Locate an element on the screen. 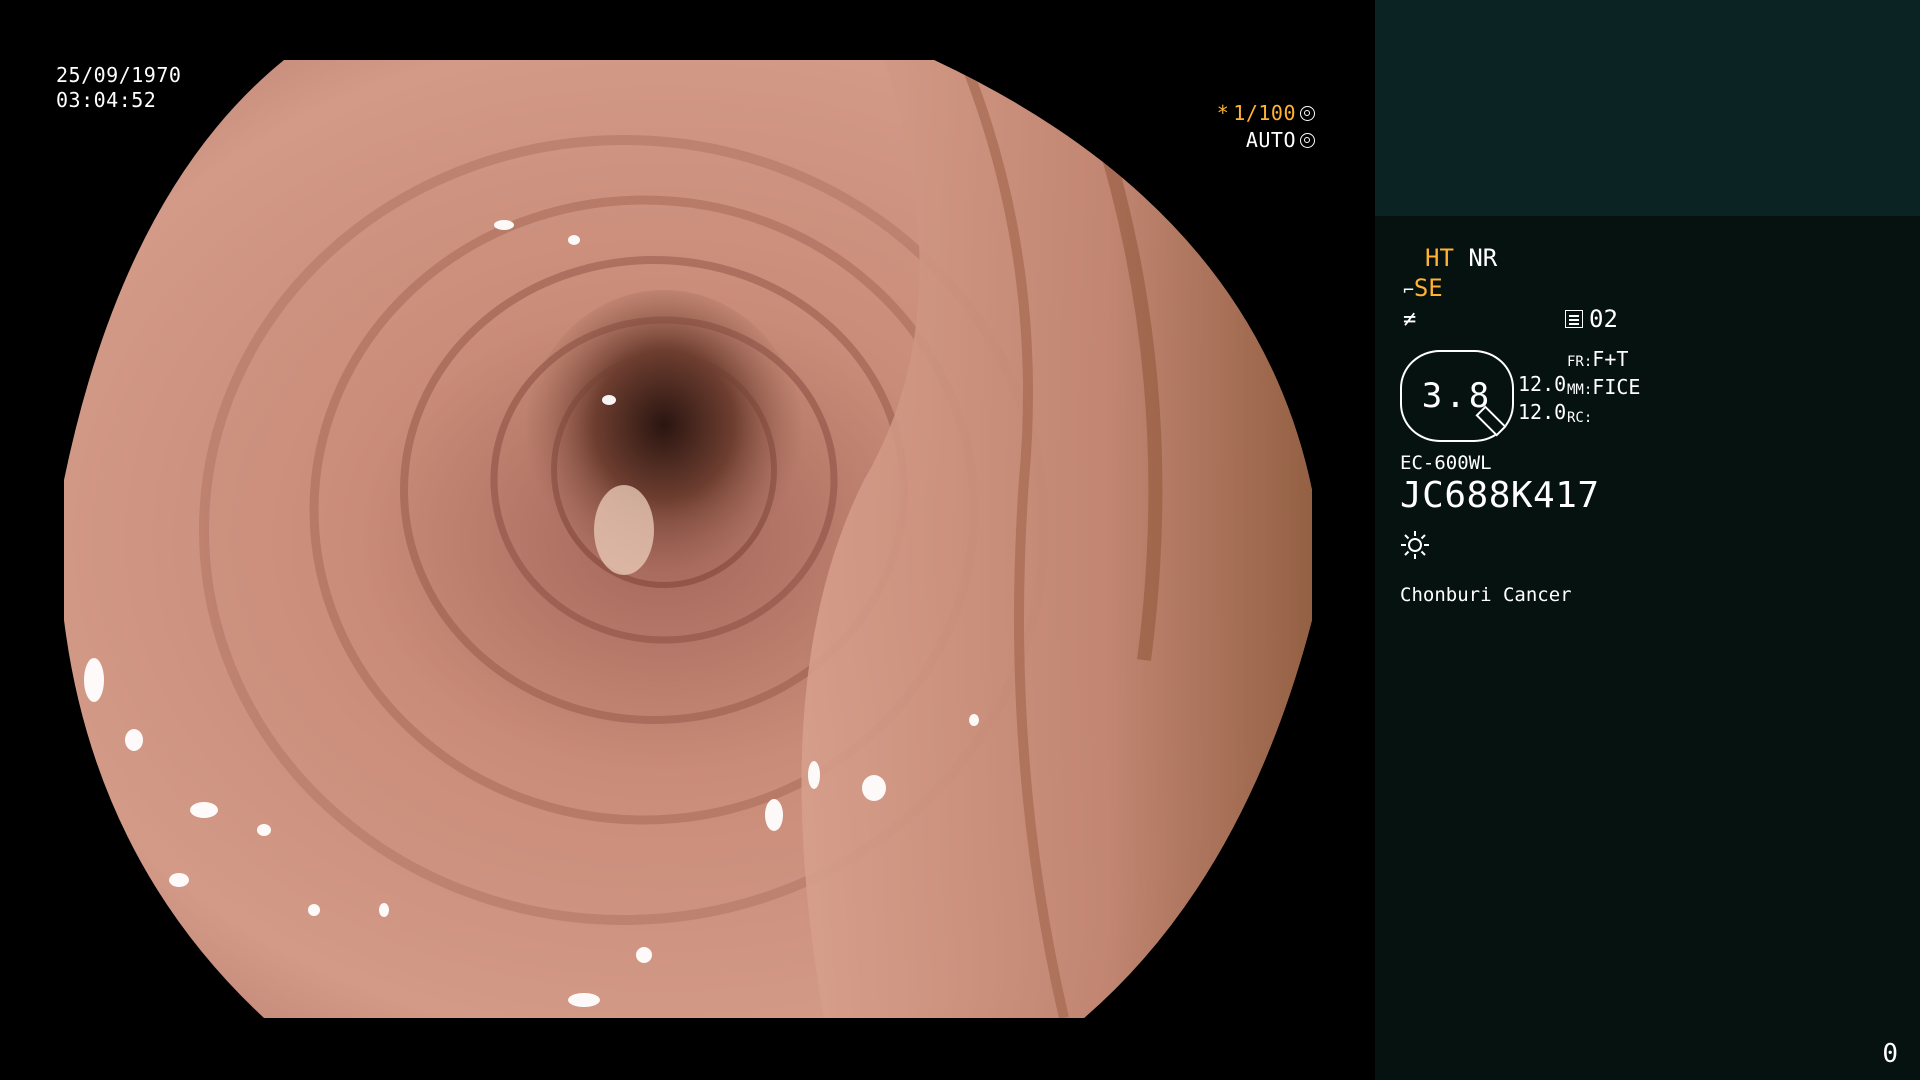 Image resolution: width=1920 pixels, height=1080 pixels. rc-label: RC: is located at coordinates (1580, 418).